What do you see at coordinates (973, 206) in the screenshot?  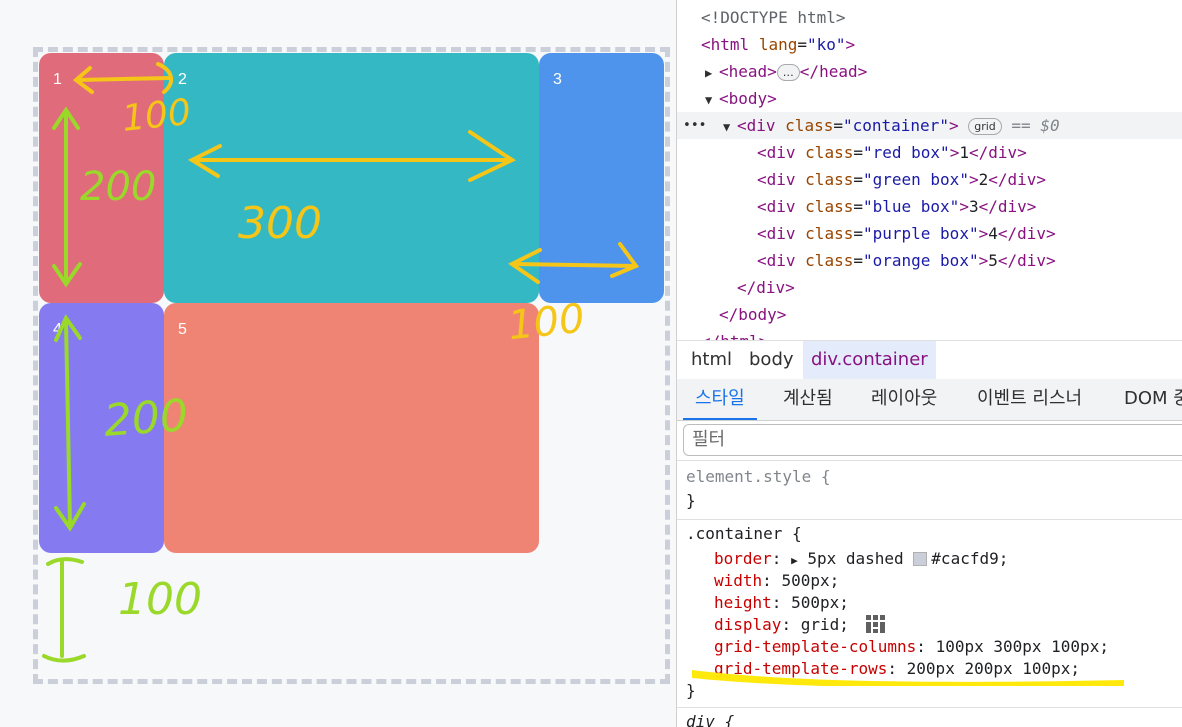 I see `node-text: 3` at bounding box center [973, 206].